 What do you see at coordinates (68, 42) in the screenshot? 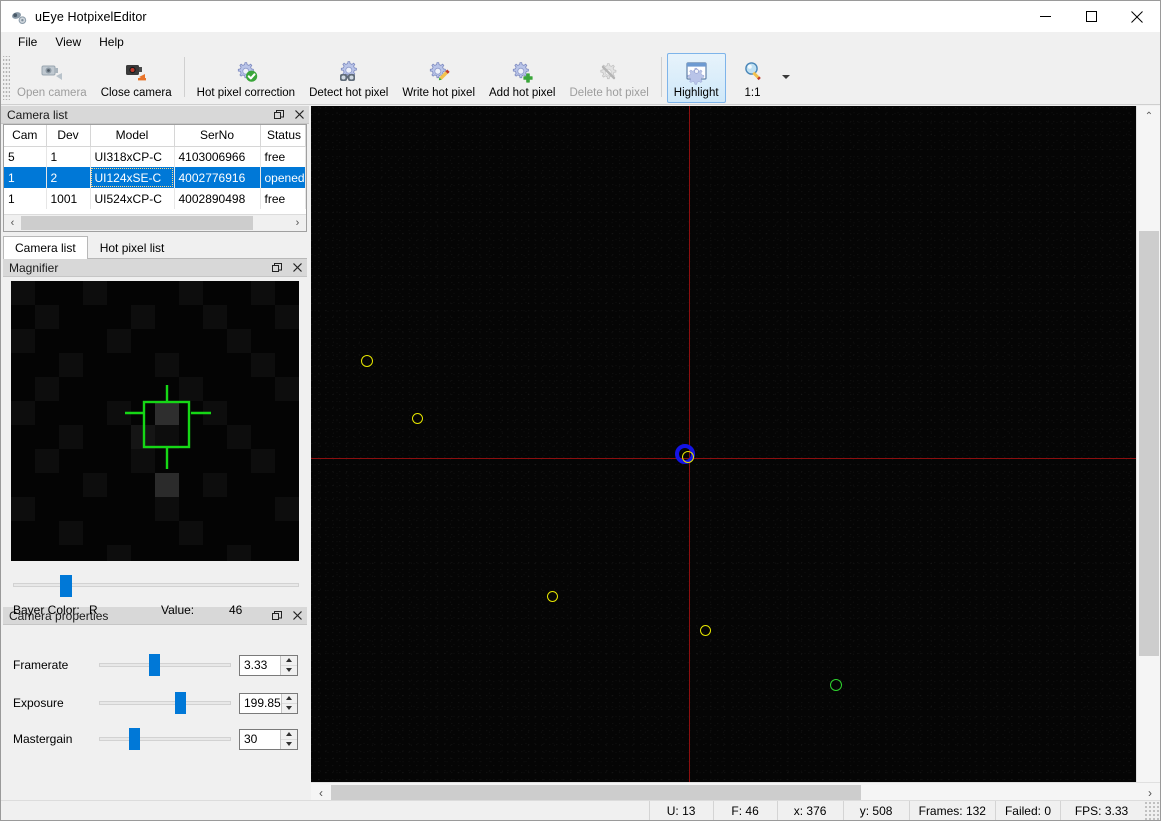
I see `menu-view: View` at bounding box center [68, 42].